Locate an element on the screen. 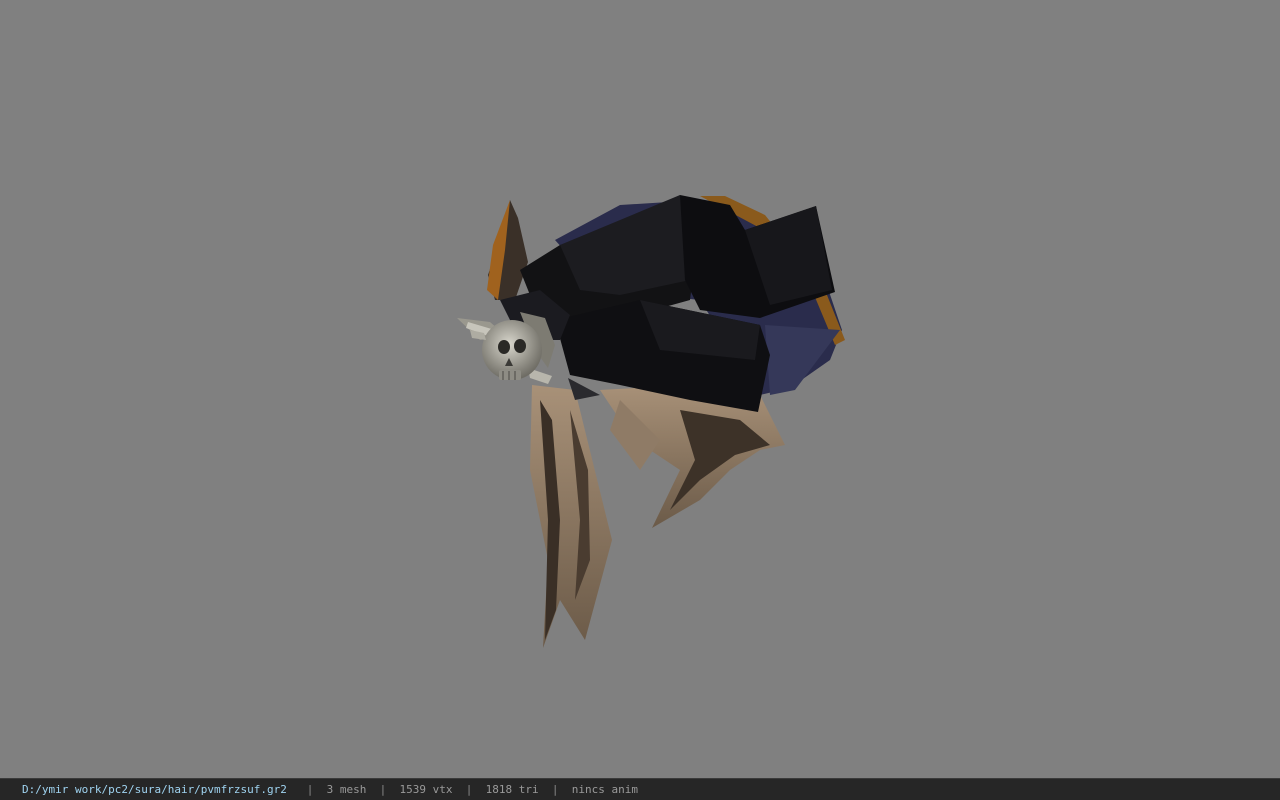  hair-strands is located at coordinates (657, 516).